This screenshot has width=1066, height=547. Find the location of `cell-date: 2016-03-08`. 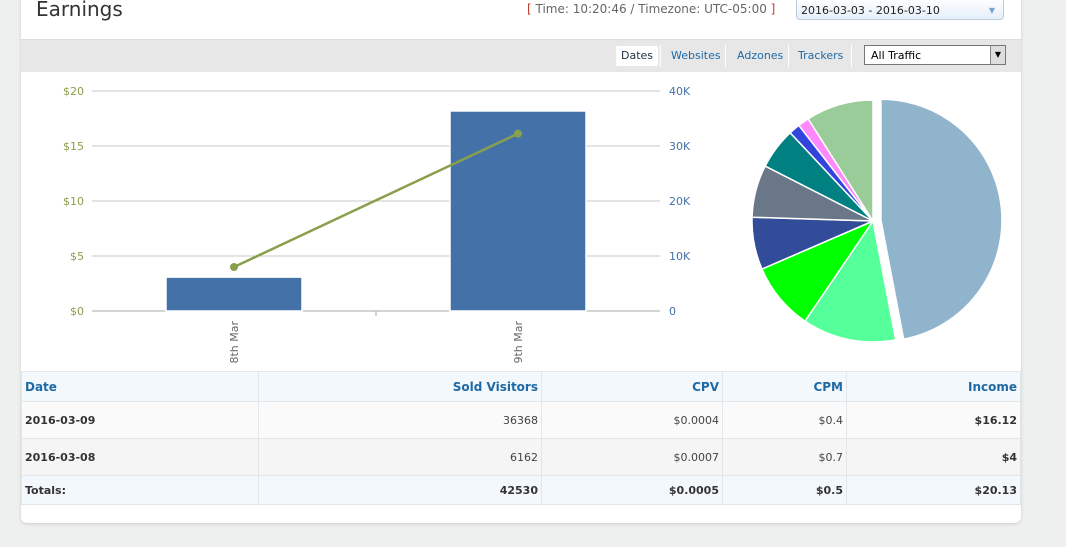

cell-date: 2016-03-08 is located at coordinates (140, 457).